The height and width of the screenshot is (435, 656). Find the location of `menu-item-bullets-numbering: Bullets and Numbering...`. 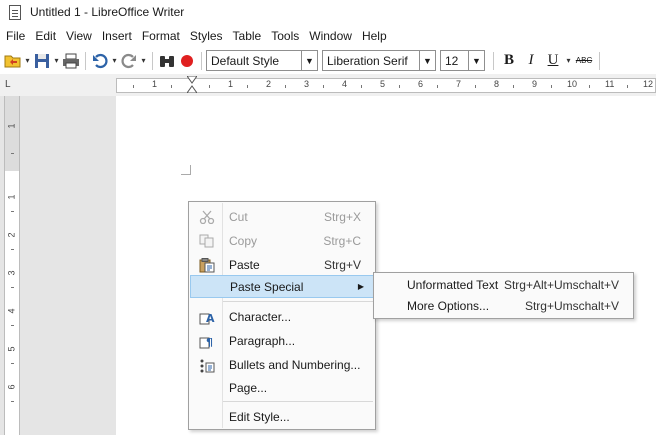

menu-item-bullets-numbering: Bullets and Numbering... is located at coordinates (282, 365).